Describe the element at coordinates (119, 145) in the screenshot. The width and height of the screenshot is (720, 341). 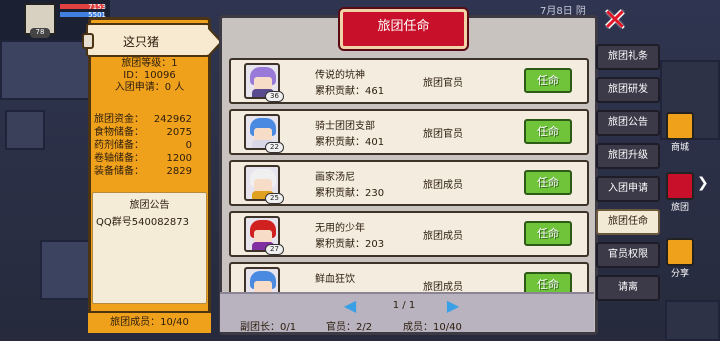
I see `stat-label: 药剂储备：` at that location.